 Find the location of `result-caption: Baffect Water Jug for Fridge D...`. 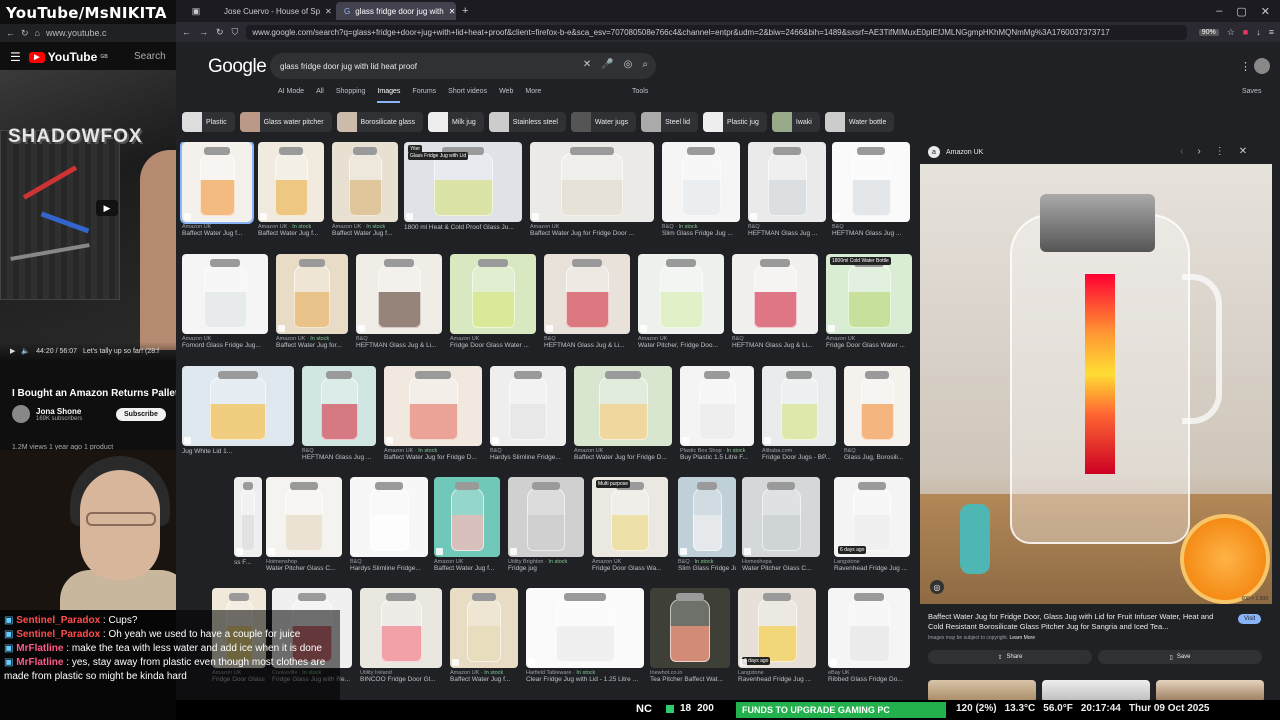

result-caption: Baffect Water Jug for Fridge D... is located at coordinates (623, 457).